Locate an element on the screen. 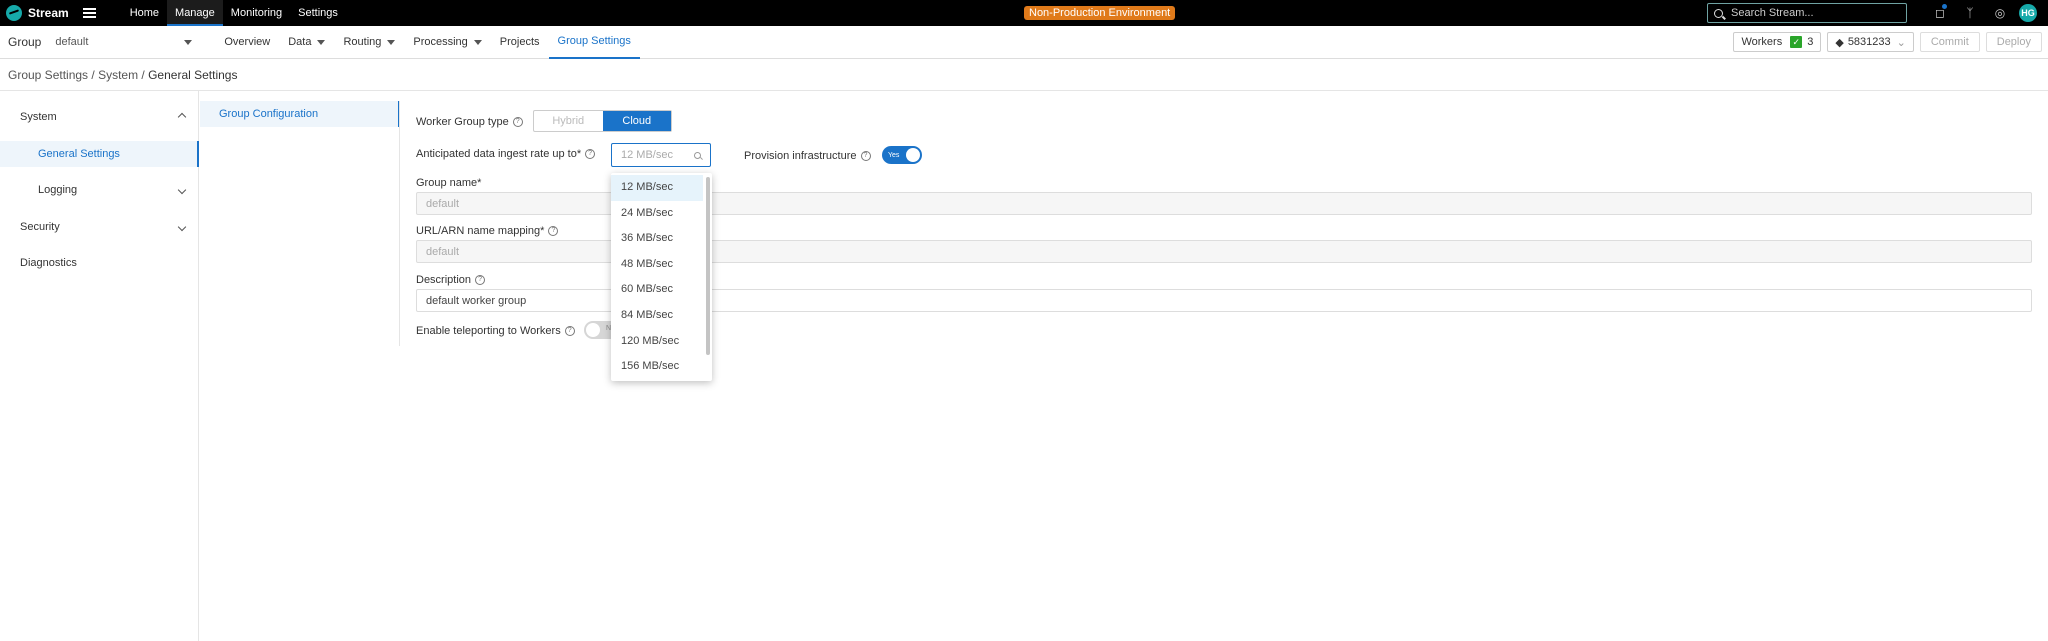 The image size is (2048, 641). url-arn-mapping-label: URL/ARN name mapping*? is located at coordinates (487, 231).